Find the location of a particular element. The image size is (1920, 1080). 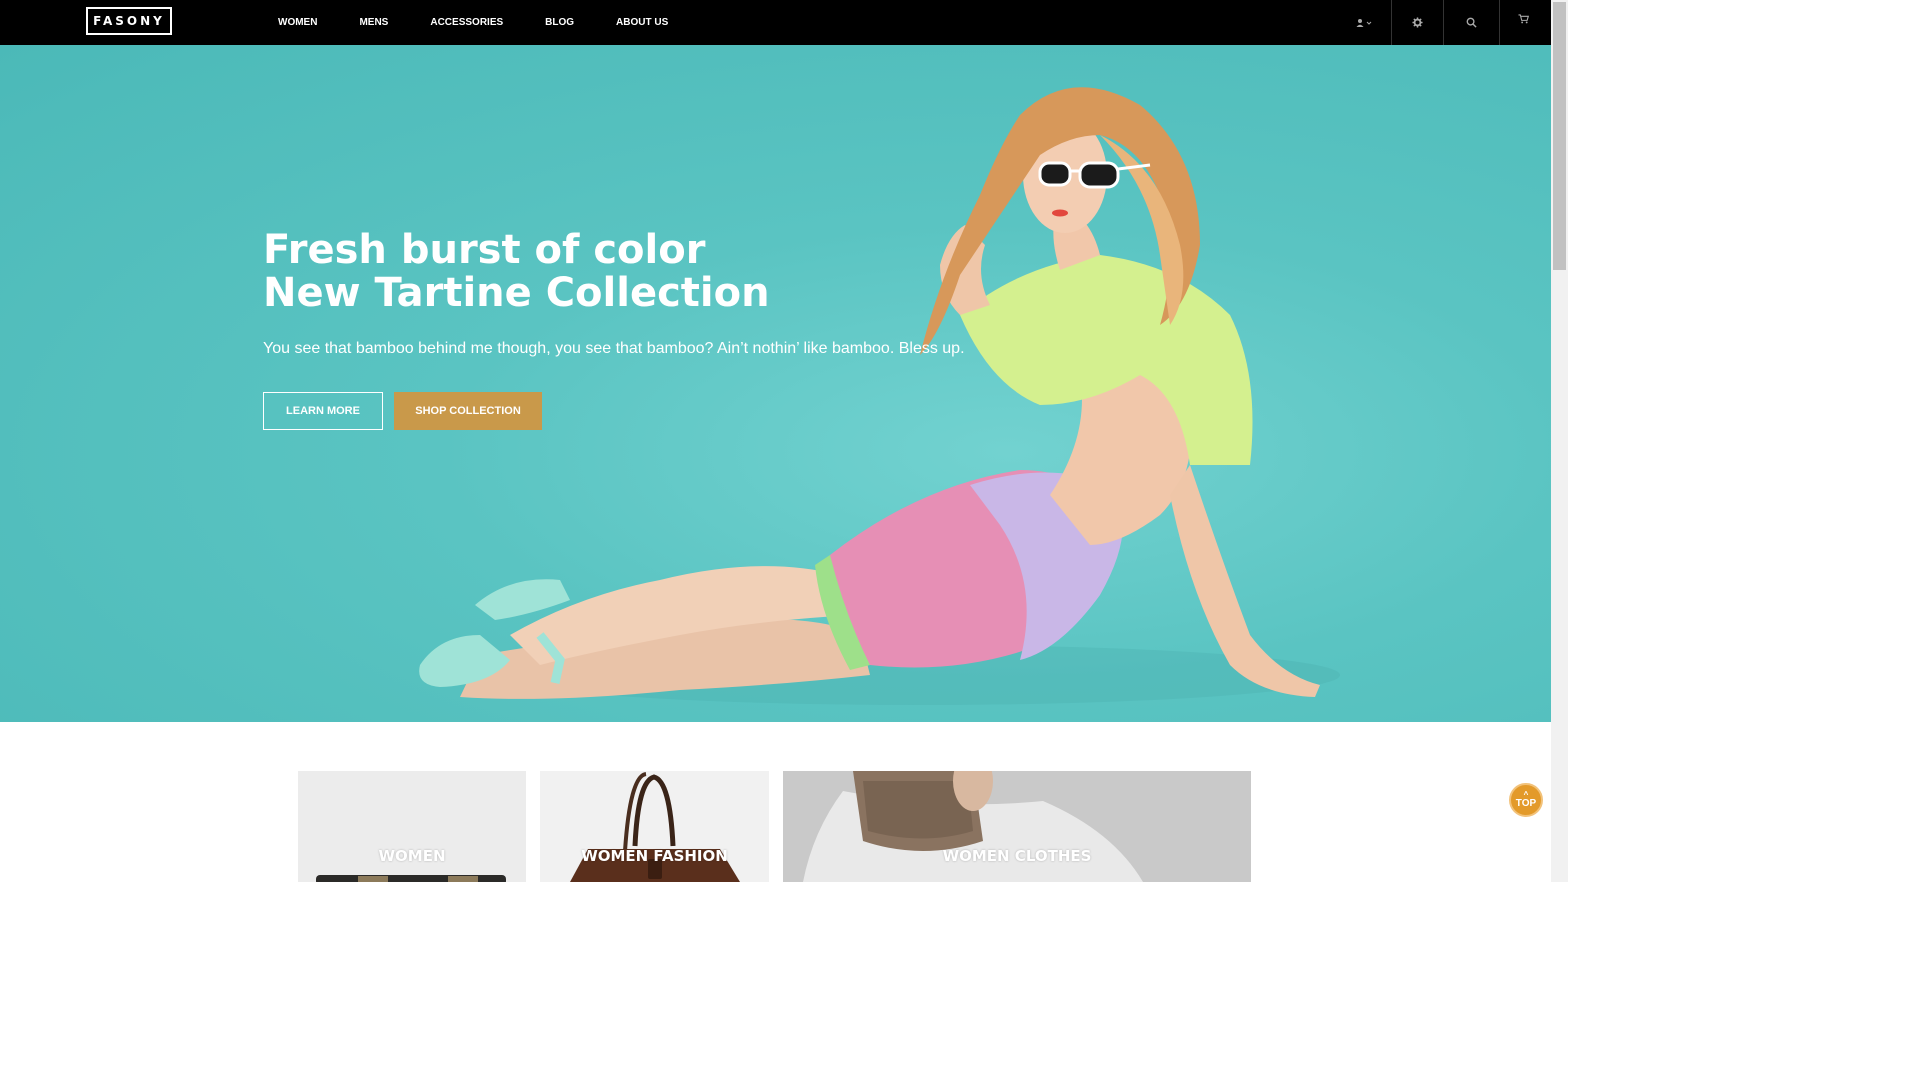

gear-icon is located at coordinates (1417, 22).